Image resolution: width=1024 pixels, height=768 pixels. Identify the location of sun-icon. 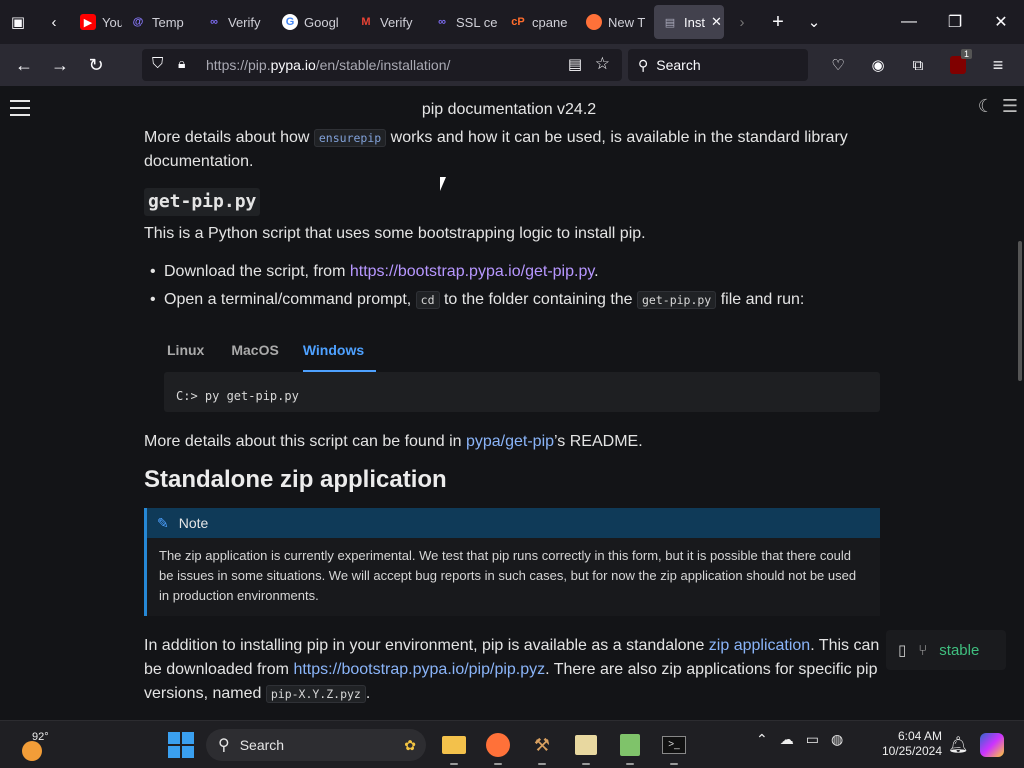
(32, 751).